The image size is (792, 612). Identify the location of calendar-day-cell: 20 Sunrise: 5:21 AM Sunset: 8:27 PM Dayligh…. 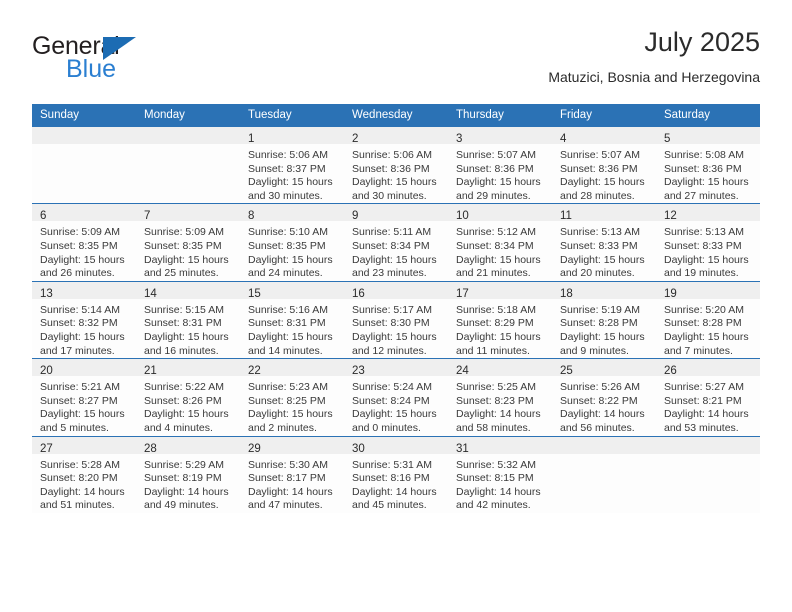
(84, 397).